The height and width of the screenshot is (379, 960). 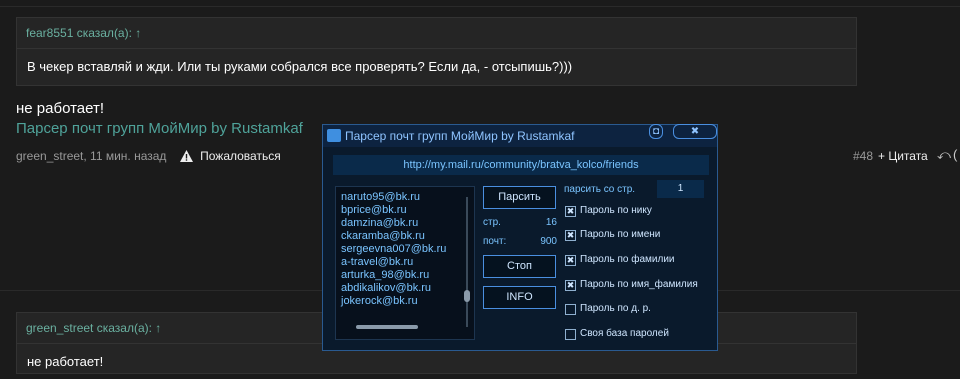 I want to click on list-item: a-travel@bk.ru, so click(x=377, y=262).